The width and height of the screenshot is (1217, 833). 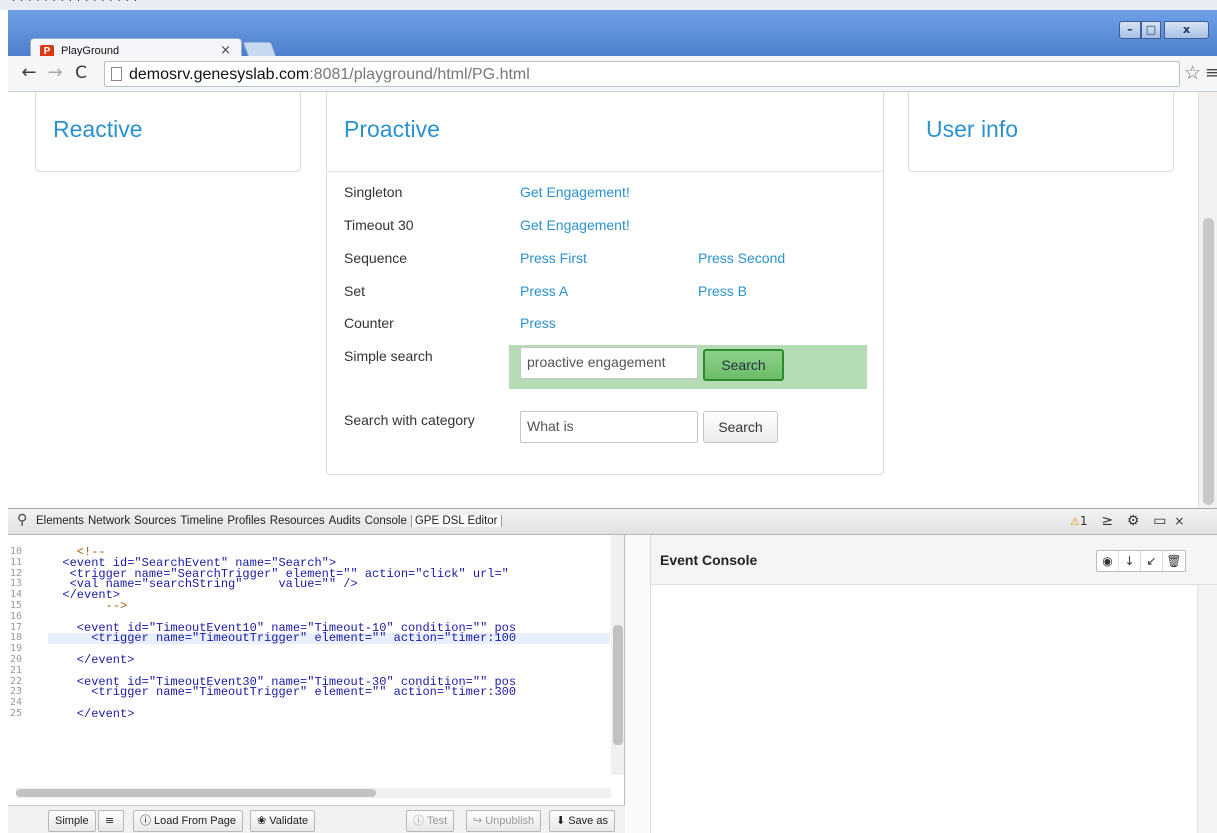 I want to click on unpublish-button: ↪ Unpublish, so click(x=504, y=821).